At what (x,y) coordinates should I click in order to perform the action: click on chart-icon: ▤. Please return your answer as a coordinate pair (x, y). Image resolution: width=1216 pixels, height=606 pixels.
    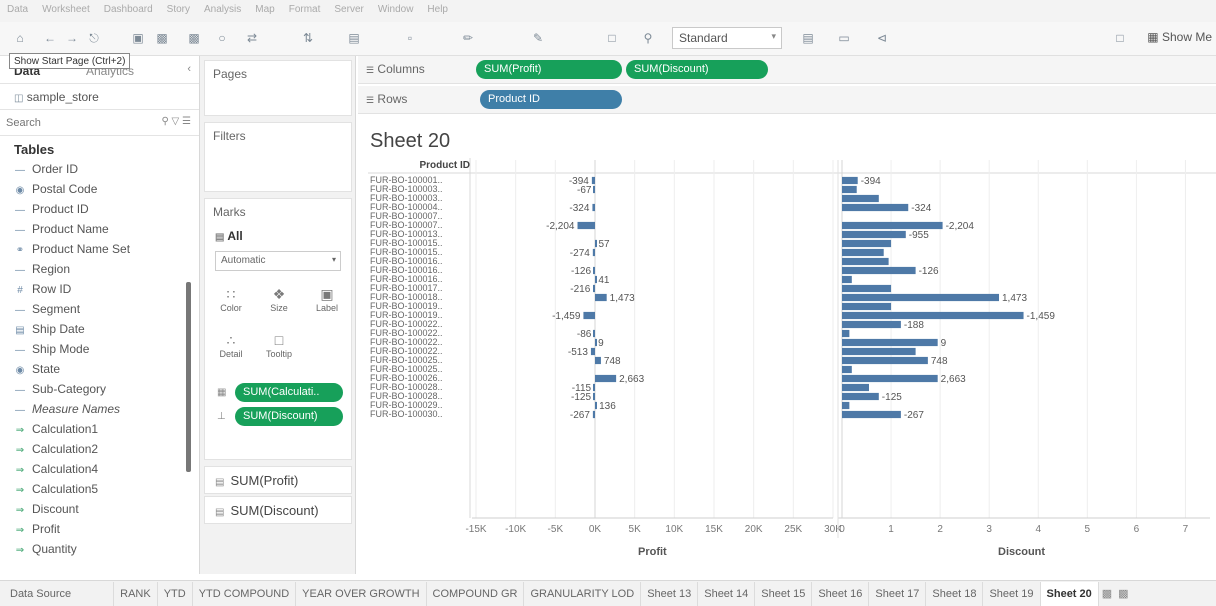
    Looking at the image, I should click on (808, 38).